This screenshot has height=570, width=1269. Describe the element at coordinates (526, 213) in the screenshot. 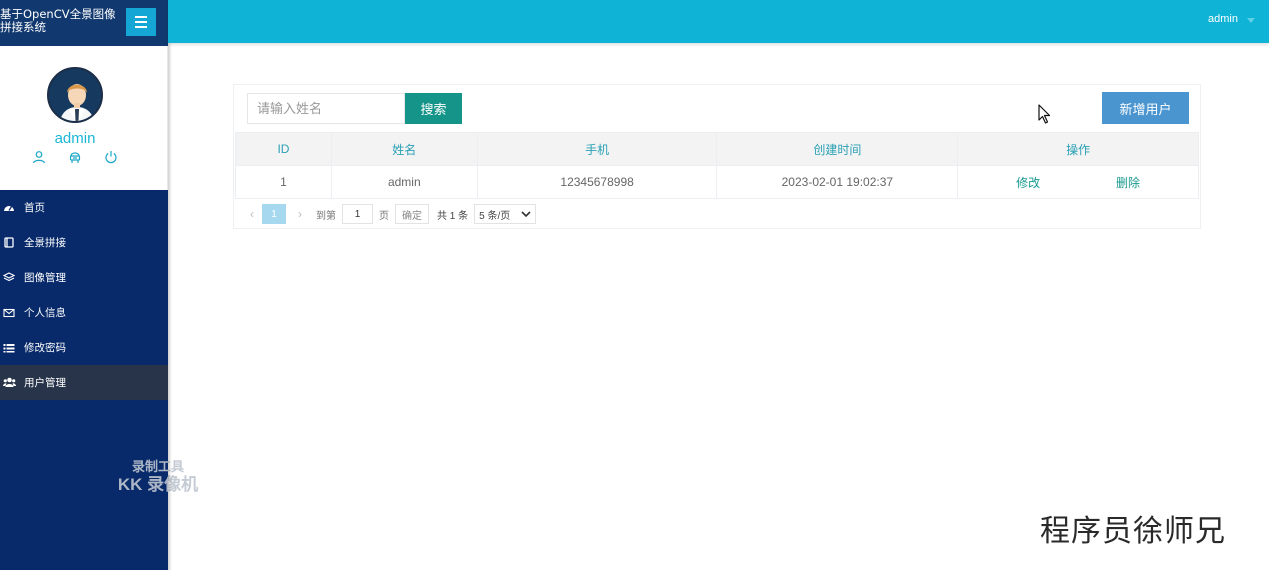

I see `chevron-down-icon` at that location.